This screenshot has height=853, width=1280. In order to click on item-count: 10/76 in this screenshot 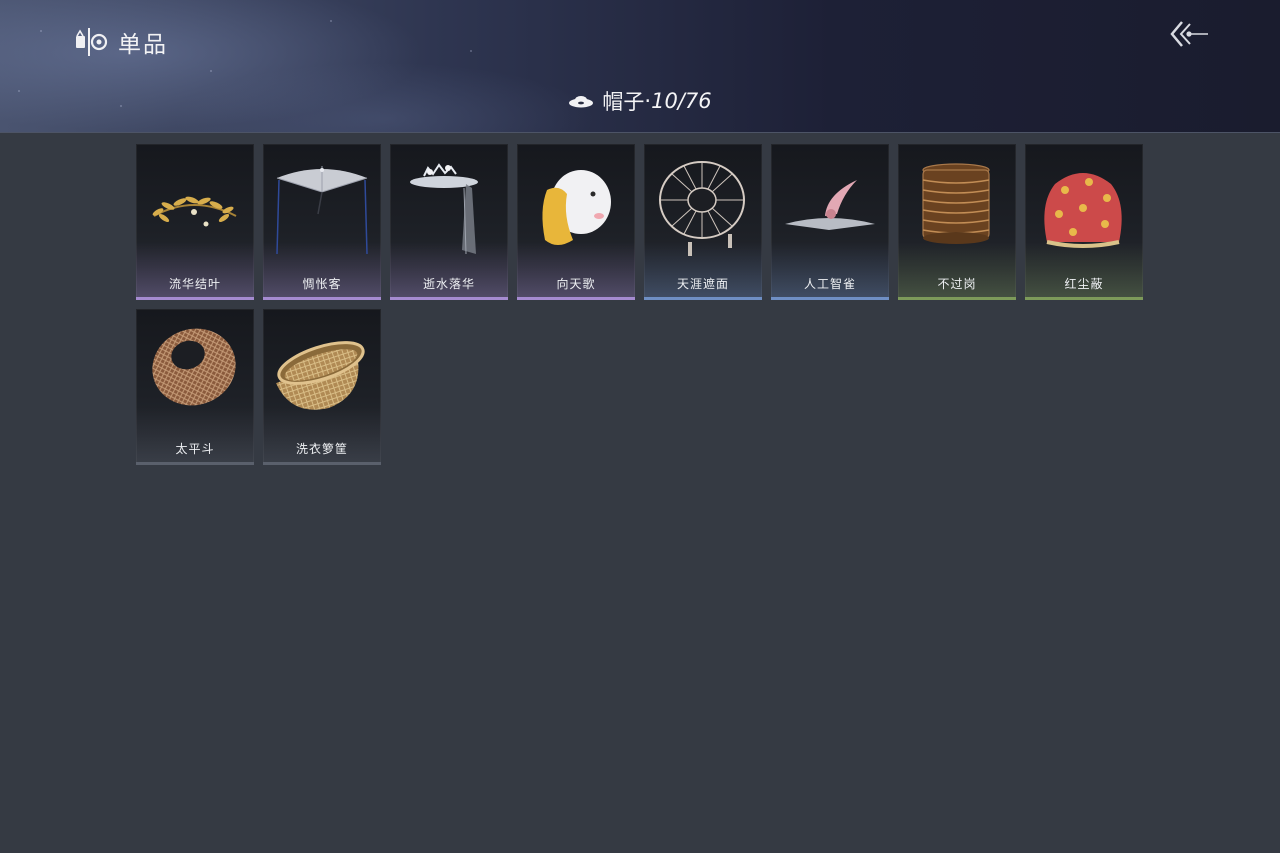, I will do `click(681, 101)`.